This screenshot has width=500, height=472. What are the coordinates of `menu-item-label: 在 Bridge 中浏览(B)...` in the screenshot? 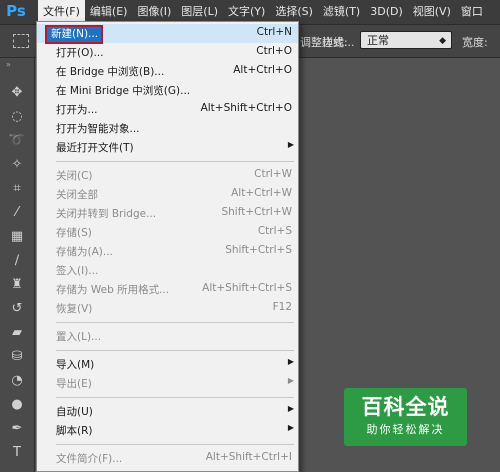 It's located at (110, 72).